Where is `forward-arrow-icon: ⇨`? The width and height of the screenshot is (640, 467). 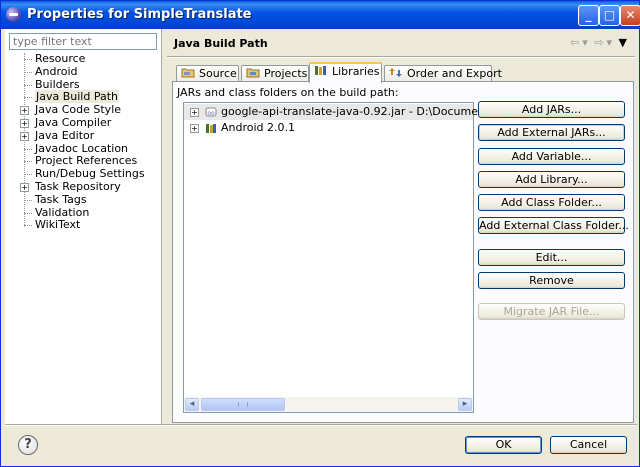
forward-arrow-icon: ⇨ is located at coordinates (598, 42).